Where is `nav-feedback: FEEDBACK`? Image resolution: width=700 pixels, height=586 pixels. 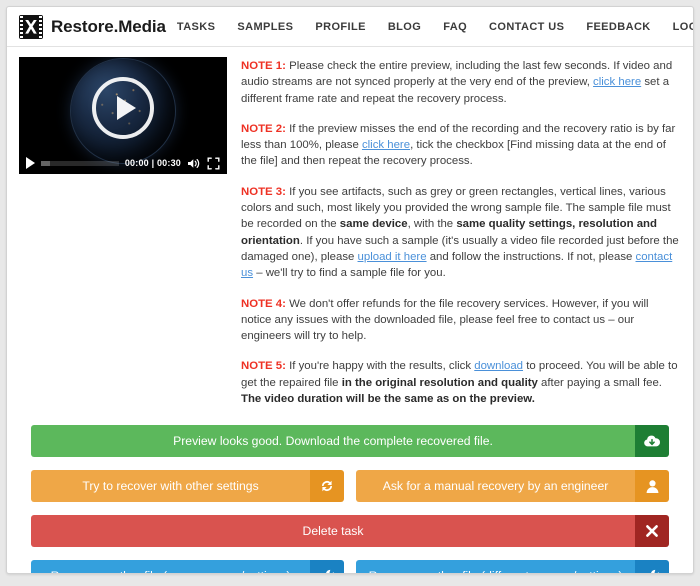
nav-feedback: FEEDBACK is located at coordinates (618, 27).